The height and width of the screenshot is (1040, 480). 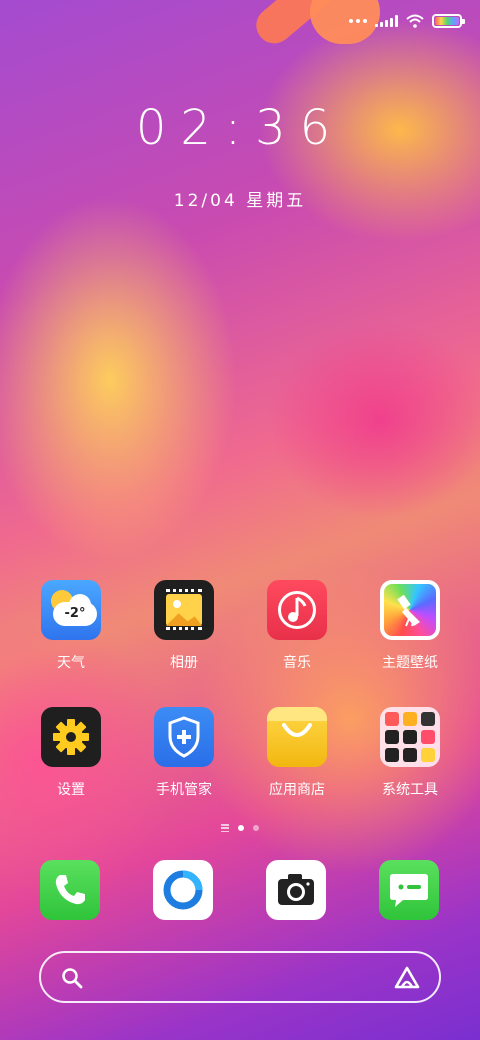 I want to click on app-label: 应用商店, so click(x=297, y=790).